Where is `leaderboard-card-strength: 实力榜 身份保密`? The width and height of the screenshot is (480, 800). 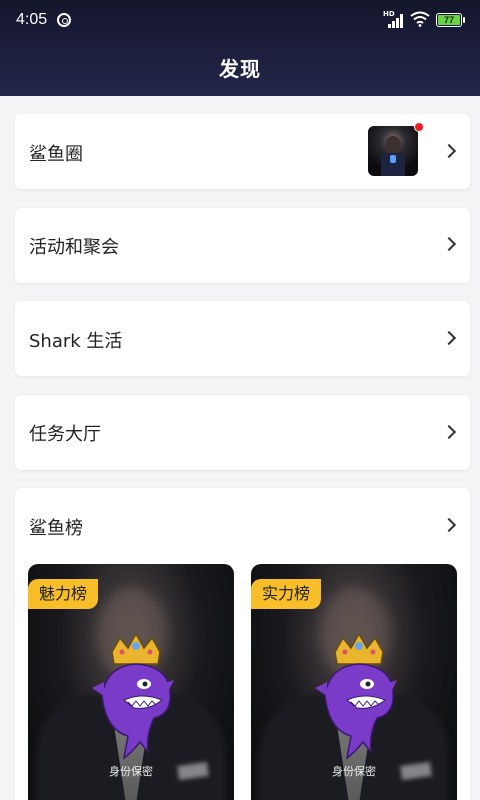 leaderboard-card-strength: 实力榜 身份保密 is located at coordinates (354, 682).